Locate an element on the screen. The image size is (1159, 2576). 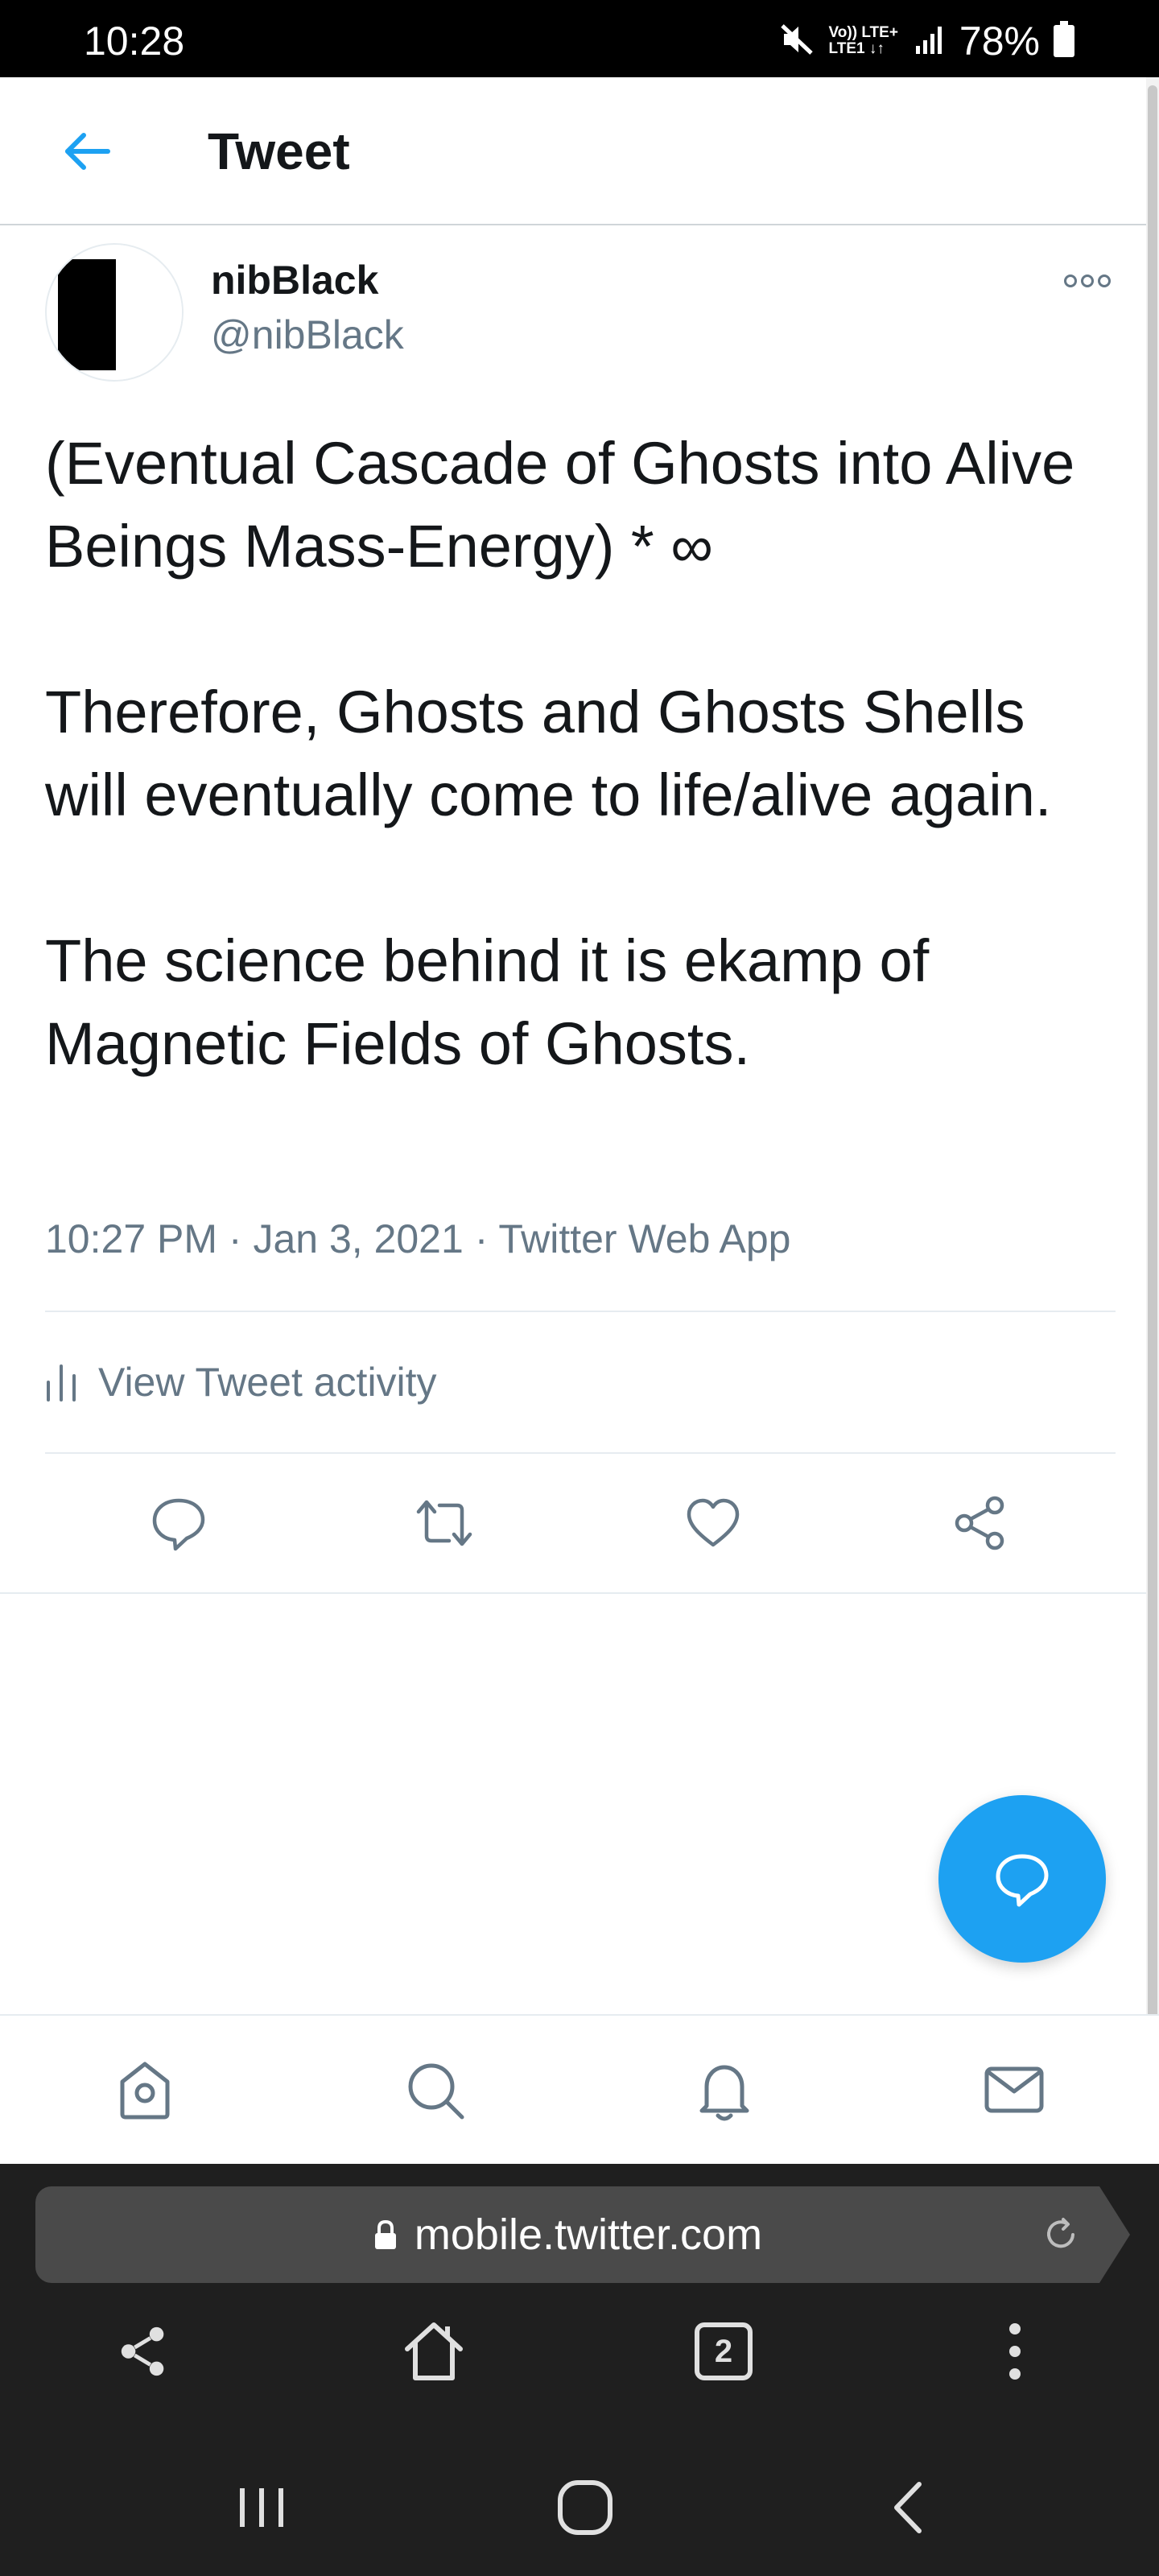
browser-share-button is located at coordinates (144, 2351).